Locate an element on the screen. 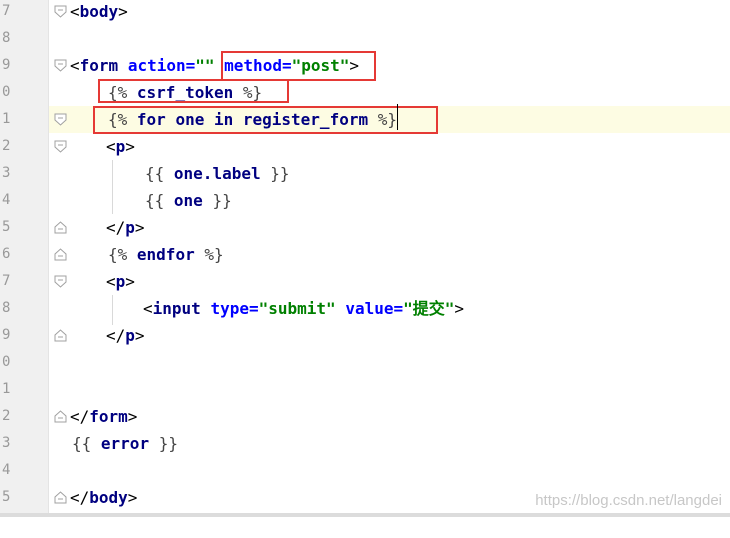 The image size is (730, 538). code-line-input: <input type="submit" value="提交"> is located at coordinates (365, 308).